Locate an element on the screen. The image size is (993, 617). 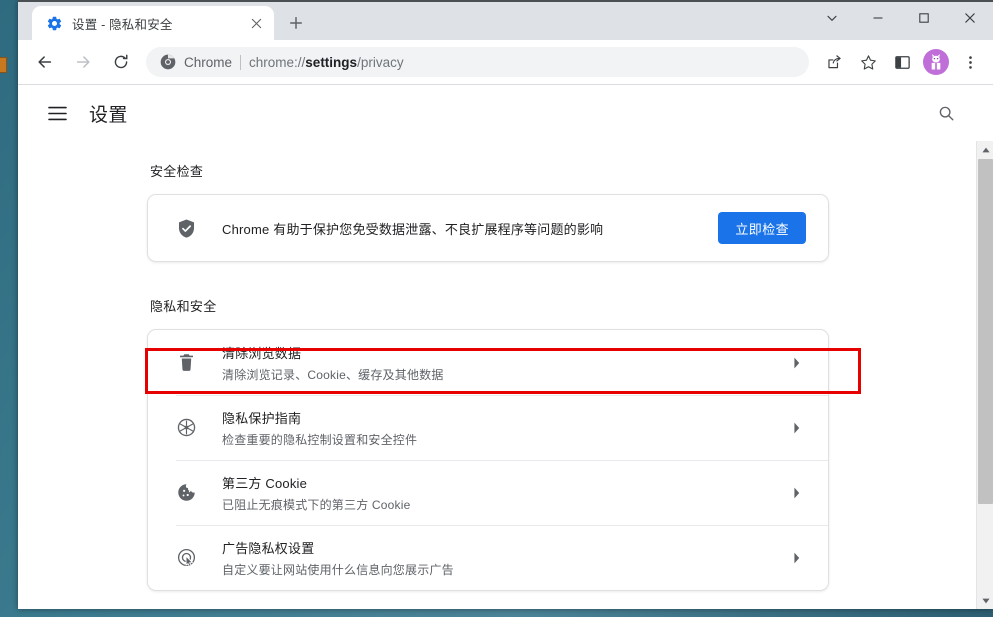
ad-privacy-icon is located at coordinates (186, 557).